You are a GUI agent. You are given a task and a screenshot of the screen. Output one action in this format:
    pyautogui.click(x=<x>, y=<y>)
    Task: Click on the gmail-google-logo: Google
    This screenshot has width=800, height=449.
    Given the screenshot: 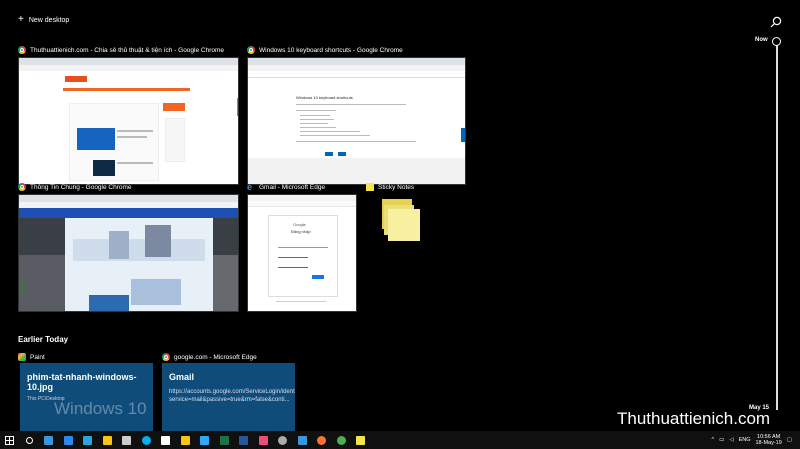 What is the action you would take?
    pyautogui.click(x=299, y=224)
    